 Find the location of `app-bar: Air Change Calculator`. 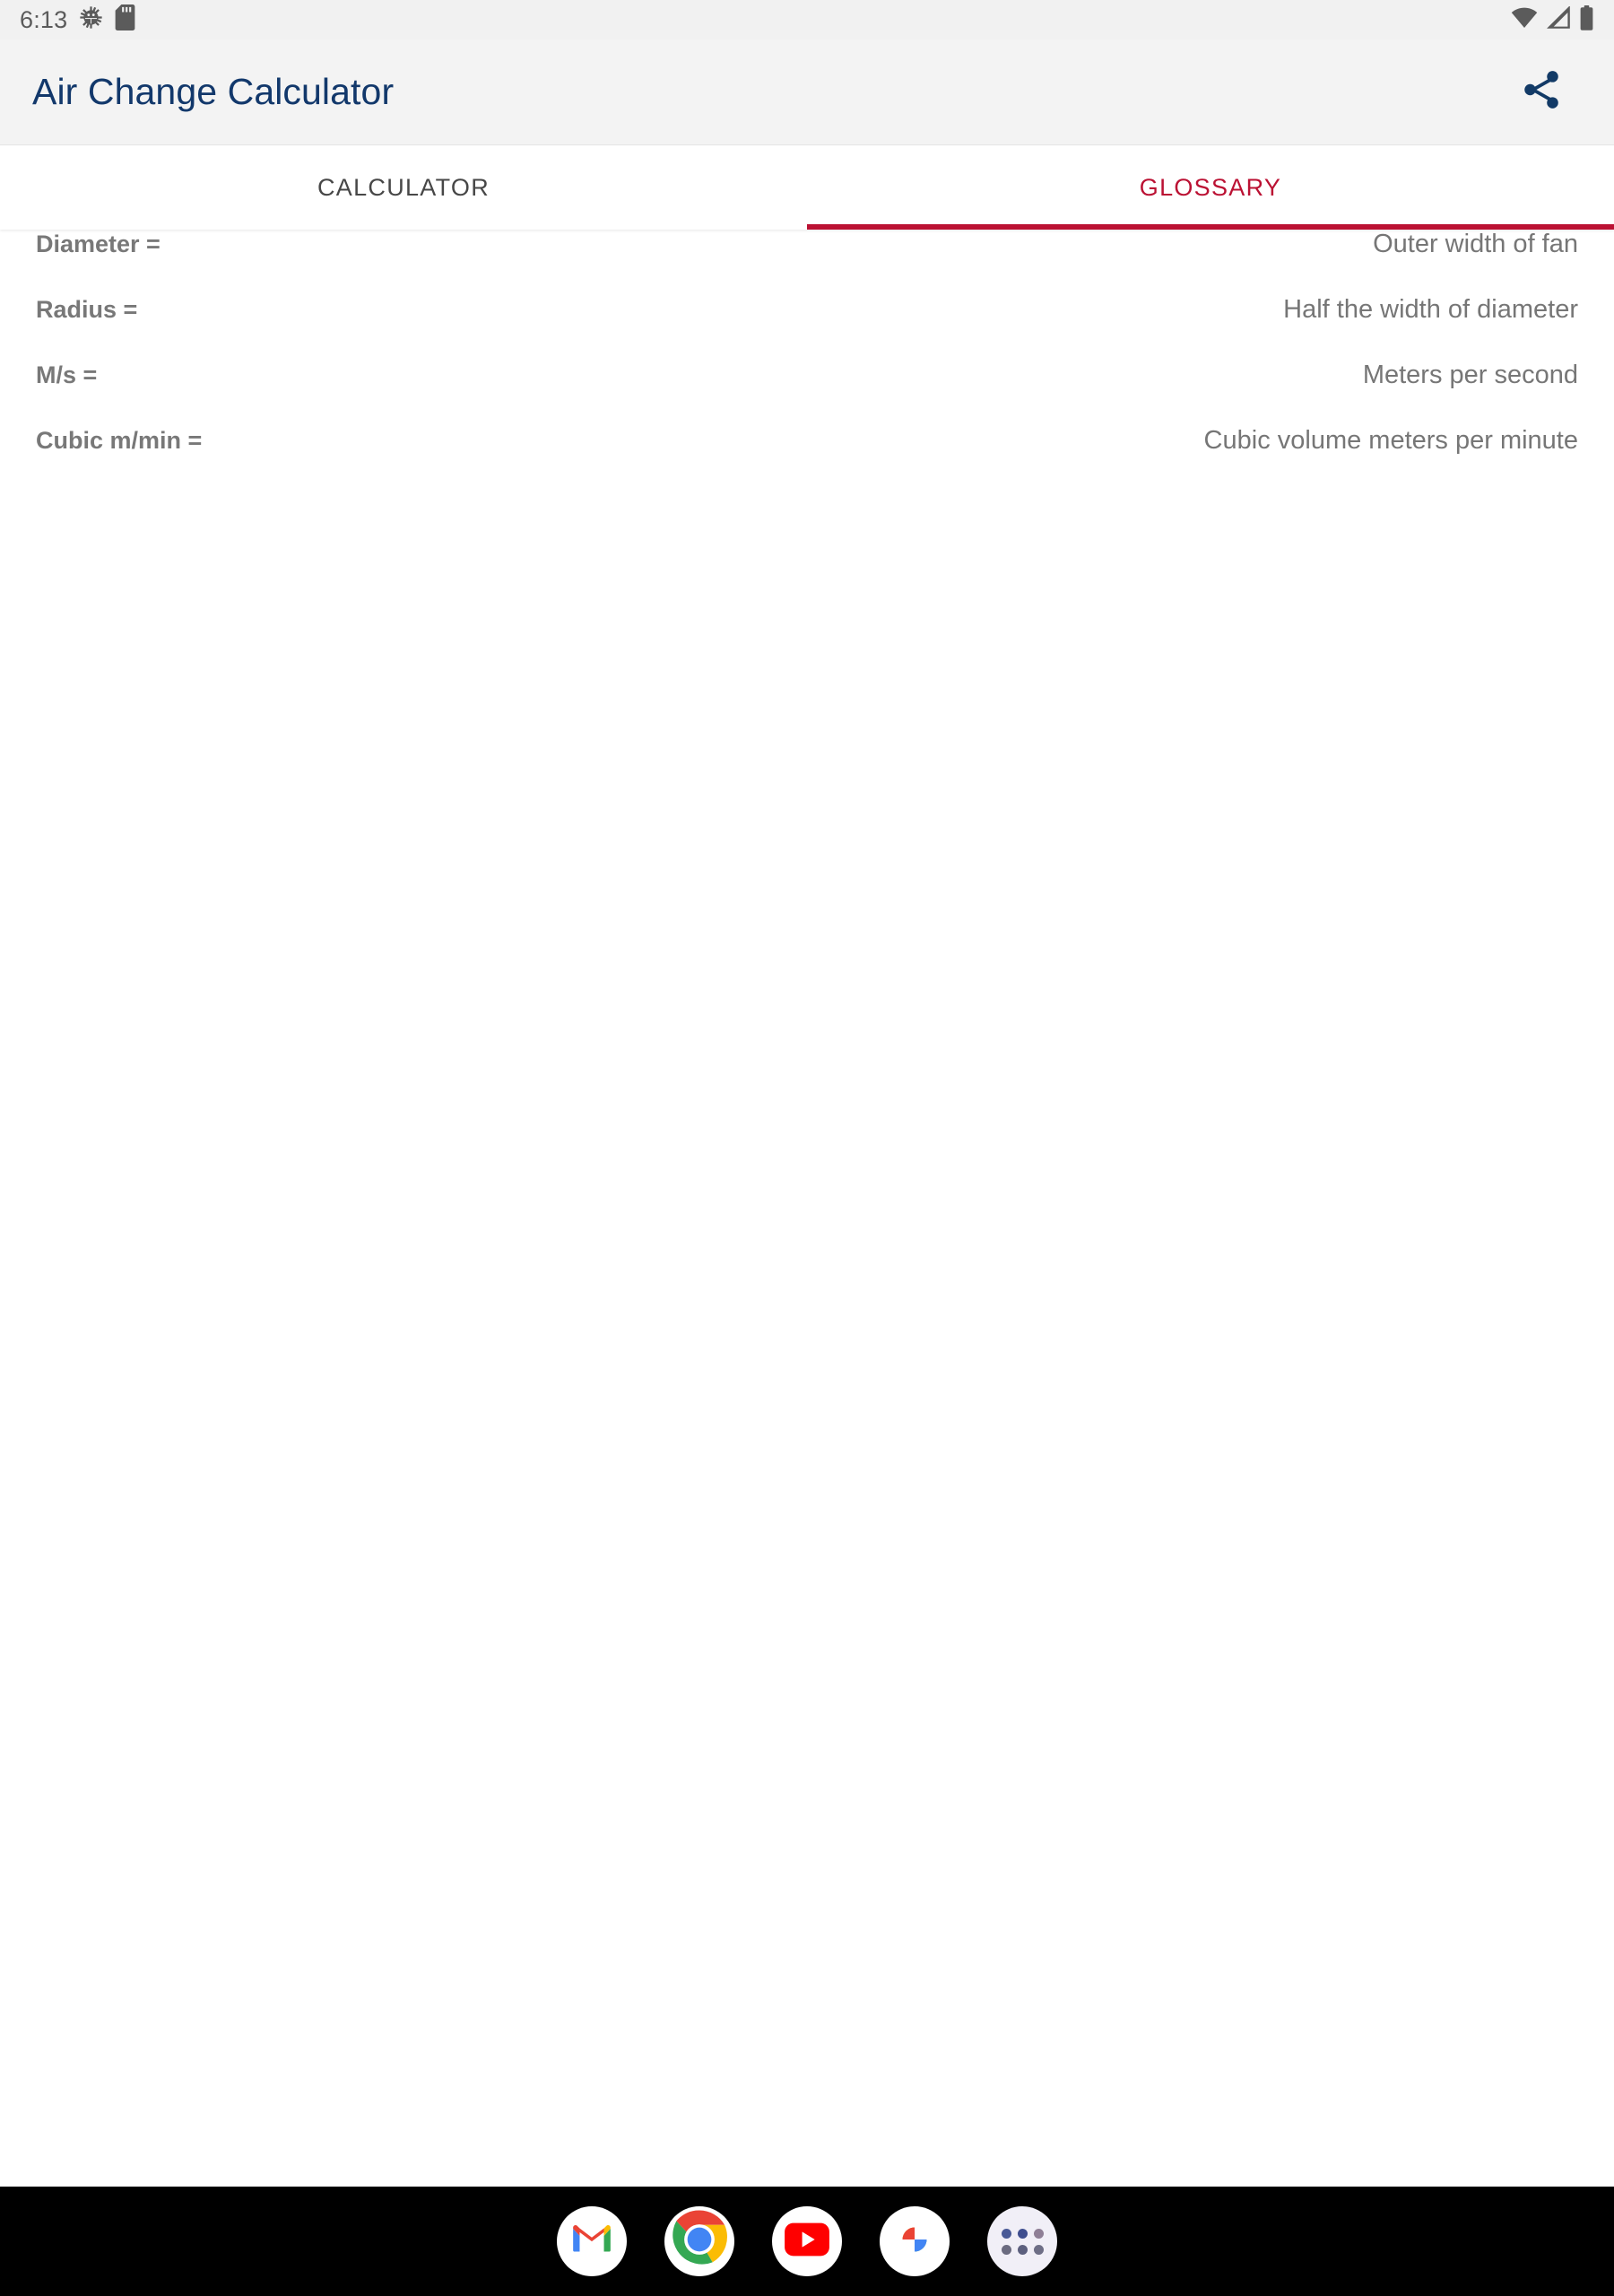

app-bar: Air Change Calculator is located at coordinates (807, 92).